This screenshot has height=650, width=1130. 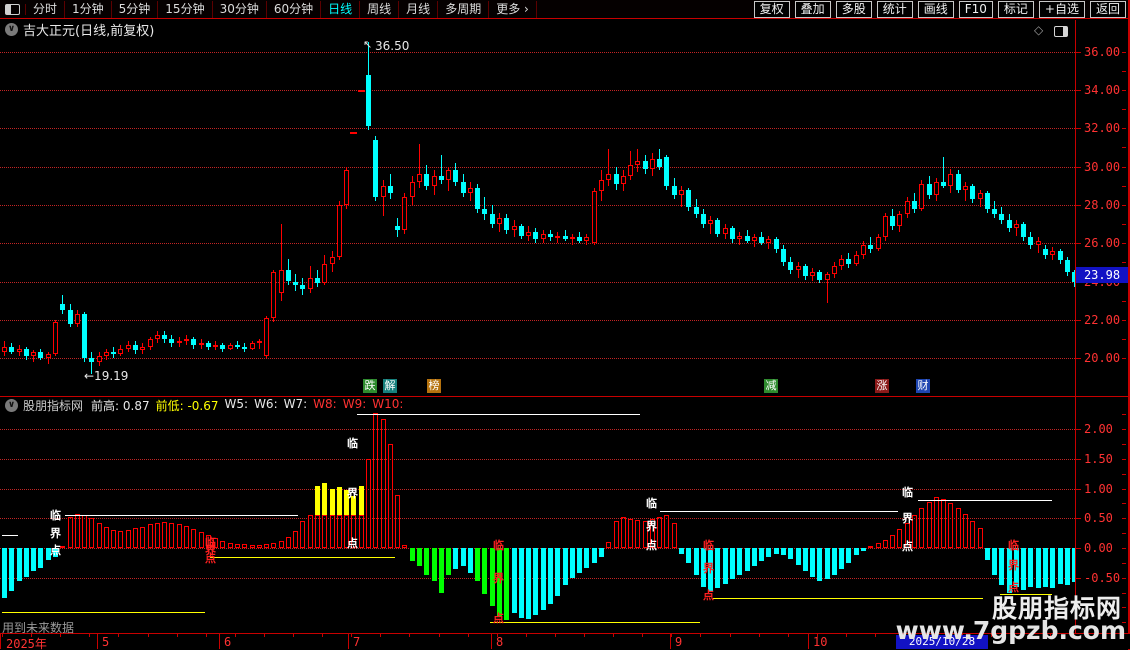 What do you see at coordinates (537, 29) in the screenshot?
I see `chart-title-bar: ∨ 吉大正元(日线,前复权)` at bounding box center [537, 29].